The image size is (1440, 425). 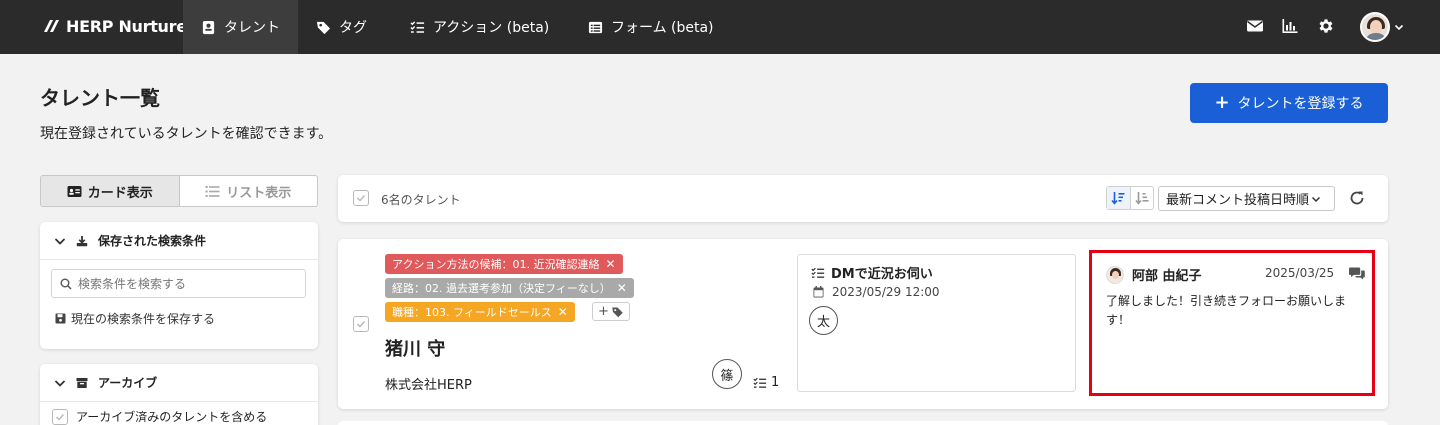 I want to click on download-icon, so click(x=82, y=240).